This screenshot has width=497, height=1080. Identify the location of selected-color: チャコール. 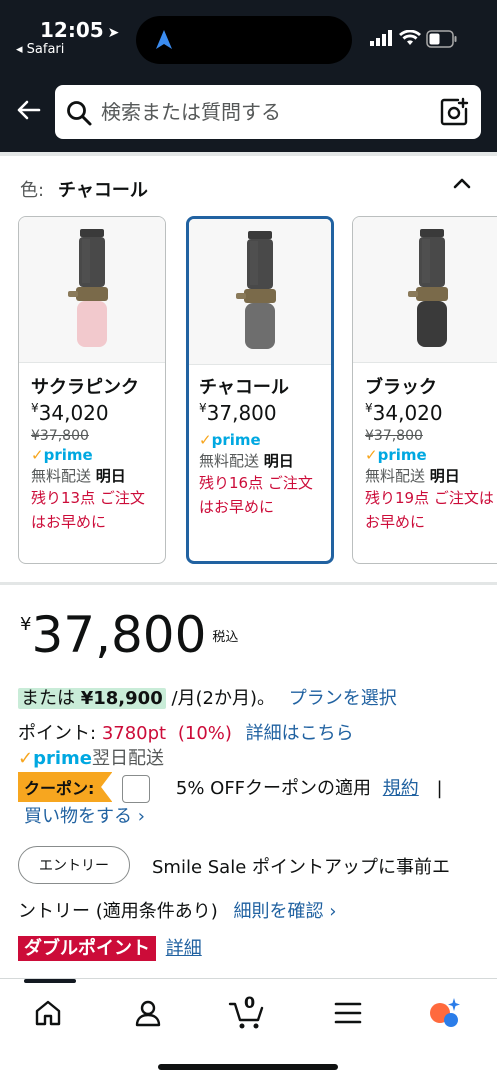
(103, 190).